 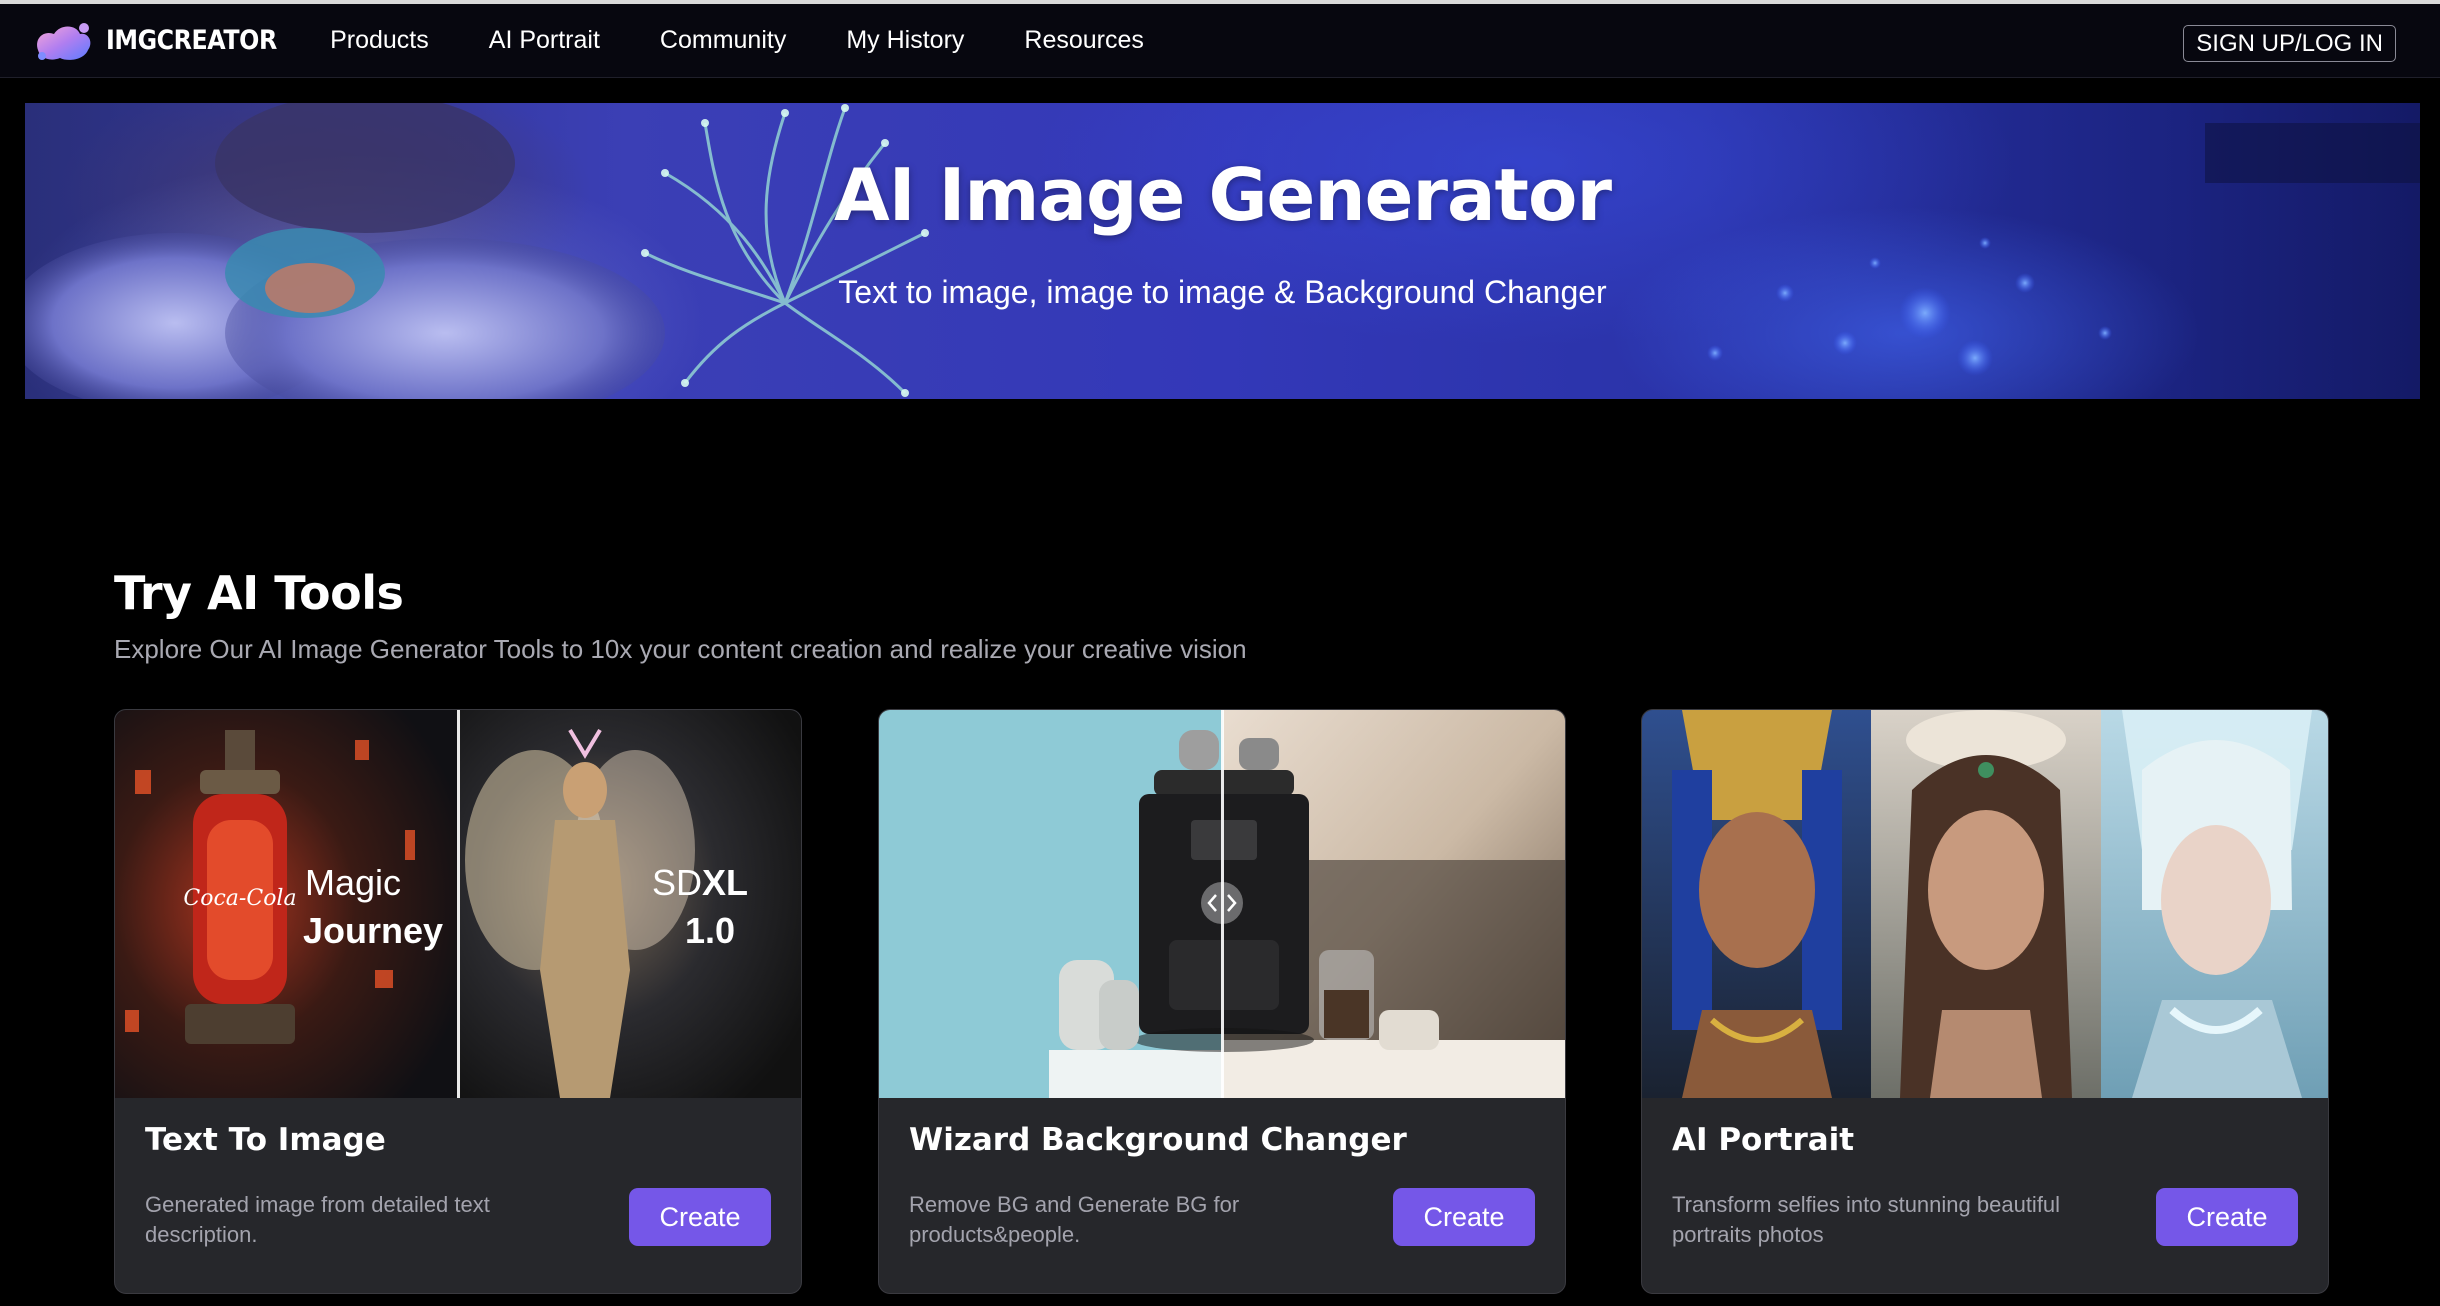 What do you see at coordinates (700, 1217) in the screenshot?
I see `create-button-text-to-image: Create` at bounding box center [700, 1217].